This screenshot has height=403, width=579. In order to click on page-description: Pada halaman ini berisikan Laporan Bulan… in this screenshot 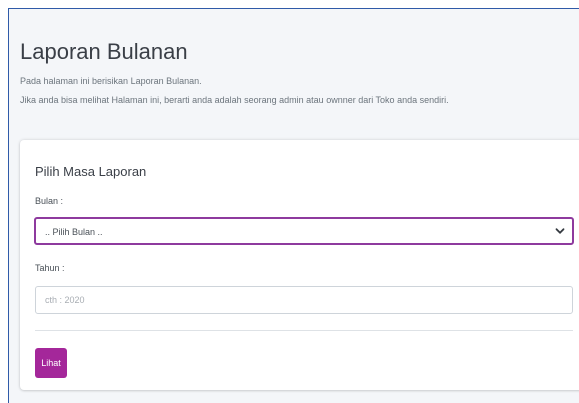, I will do `click(111, 81)`.